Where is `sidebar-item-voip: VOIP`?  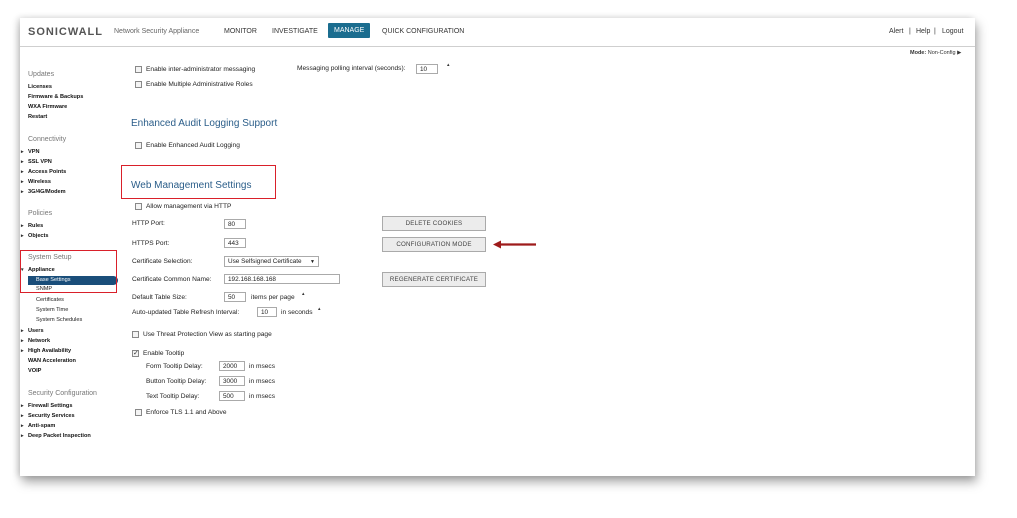
sidebar-item-voip: VOIP is located at coordinates (34, 371).